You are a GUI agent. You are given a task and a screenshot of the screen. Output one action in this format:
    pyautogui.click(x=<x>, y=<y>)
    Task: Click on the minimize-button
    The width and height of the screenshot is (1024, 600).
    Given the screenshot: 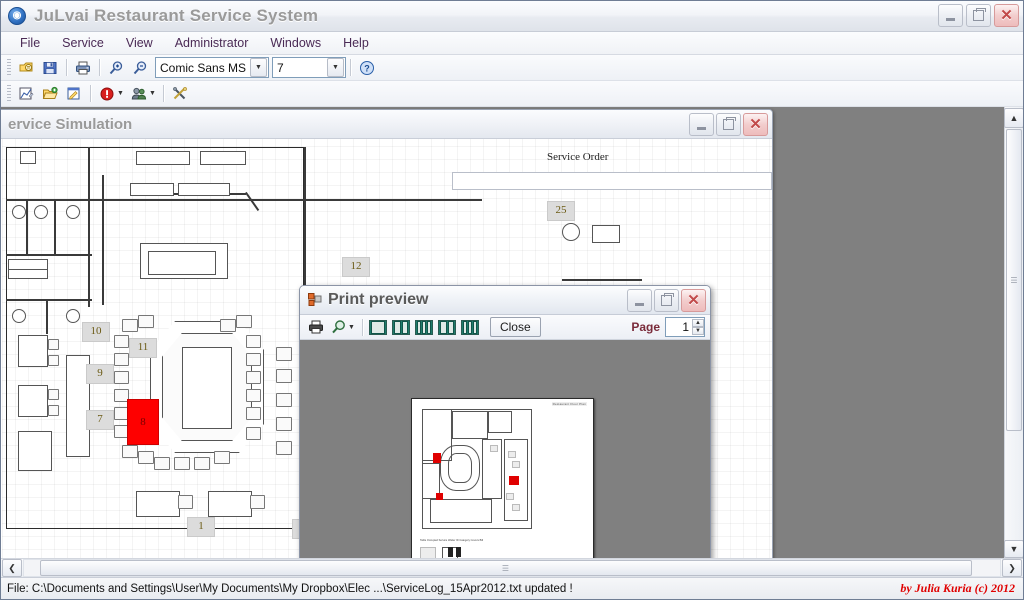 What is the action you would take?
    pyautogui.click(x=950, y=15)
    